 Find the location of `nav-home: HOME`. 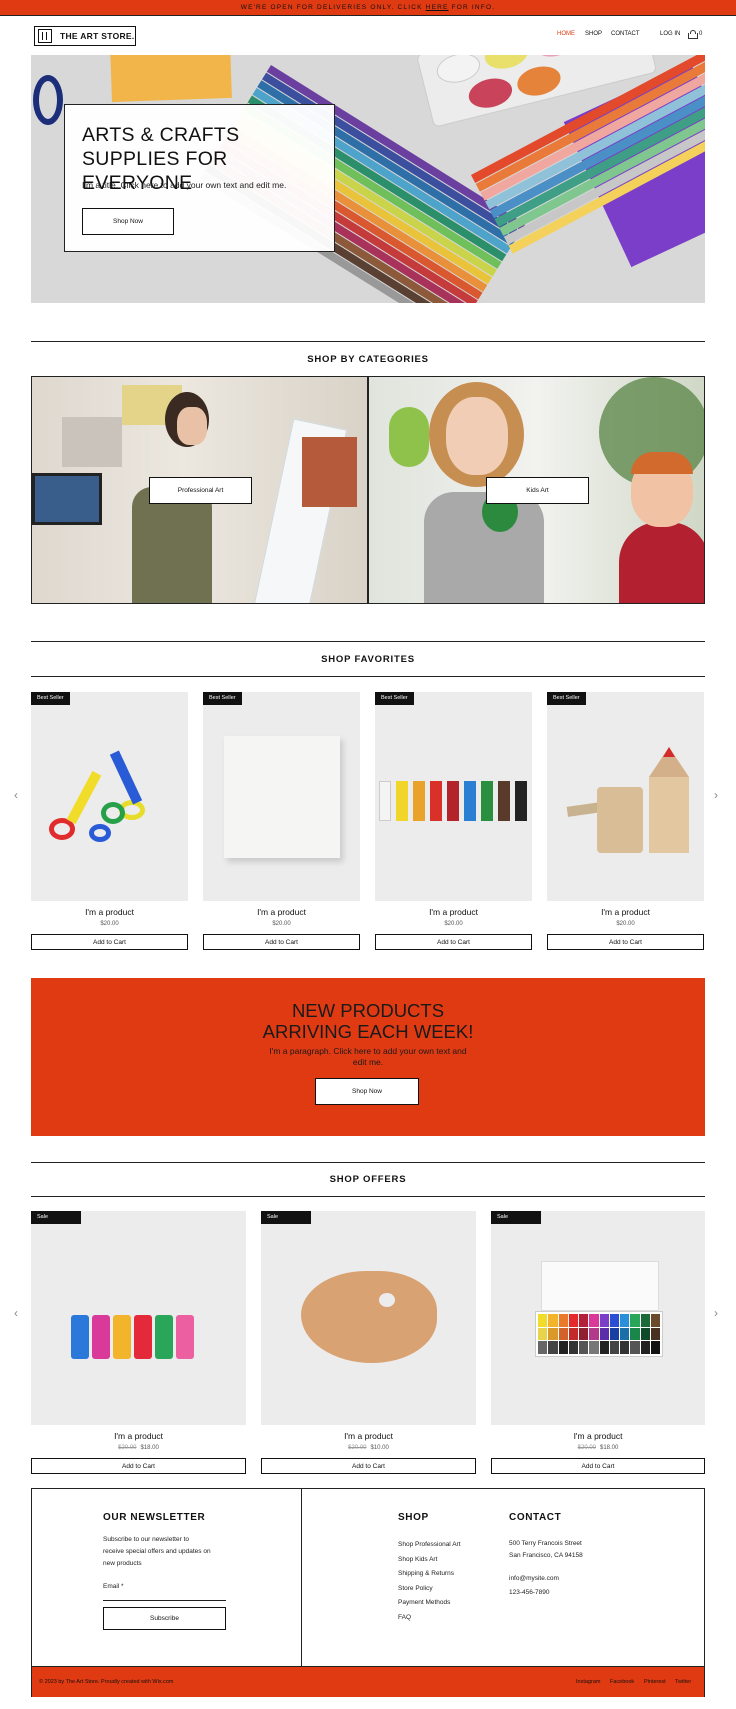

nav-home: HOME is located at coordinates (566, 34).